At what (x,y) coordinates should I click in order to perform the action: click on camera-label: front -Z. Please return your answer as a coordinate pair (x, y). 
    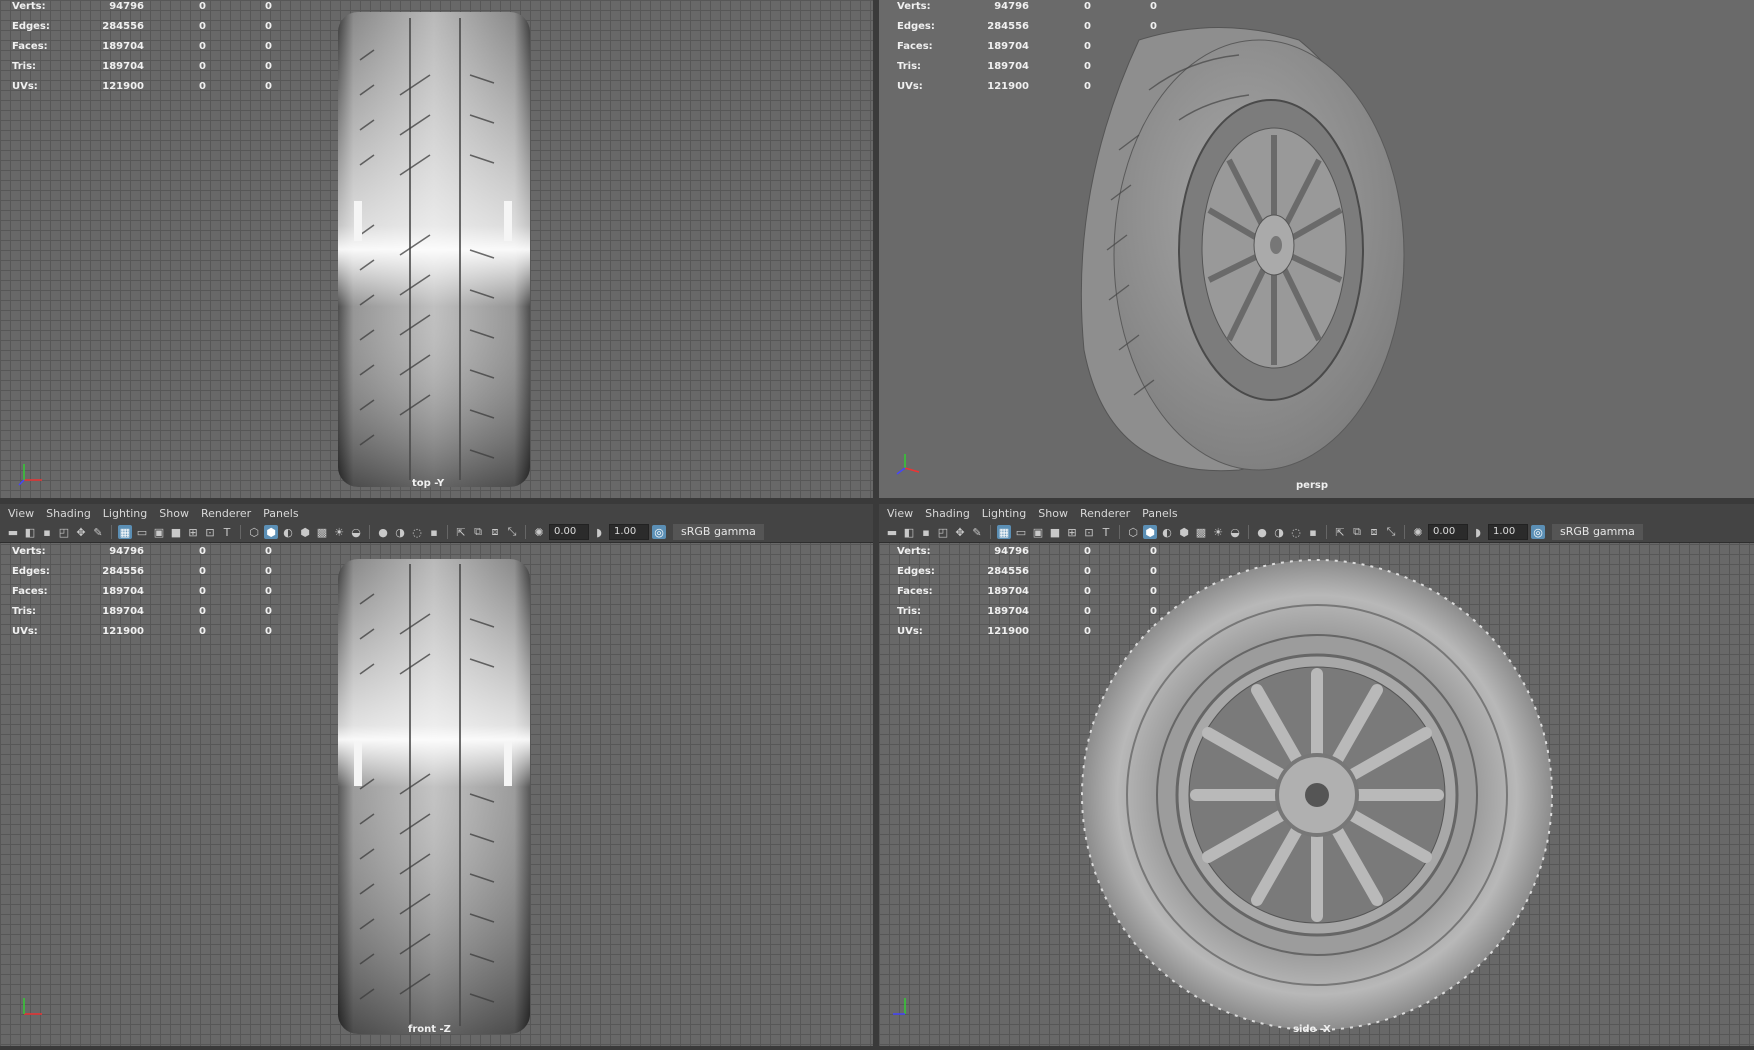
    Looking at the image, I should click on (429, 1029).